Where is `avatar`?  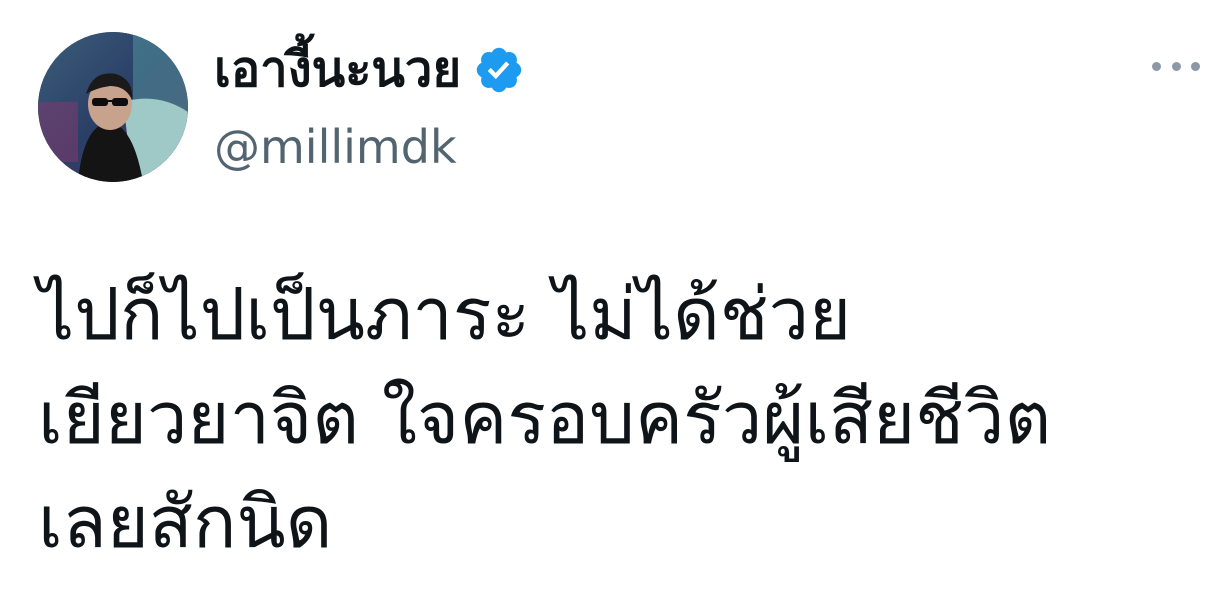 avatar is located at coordinates (113, 107).